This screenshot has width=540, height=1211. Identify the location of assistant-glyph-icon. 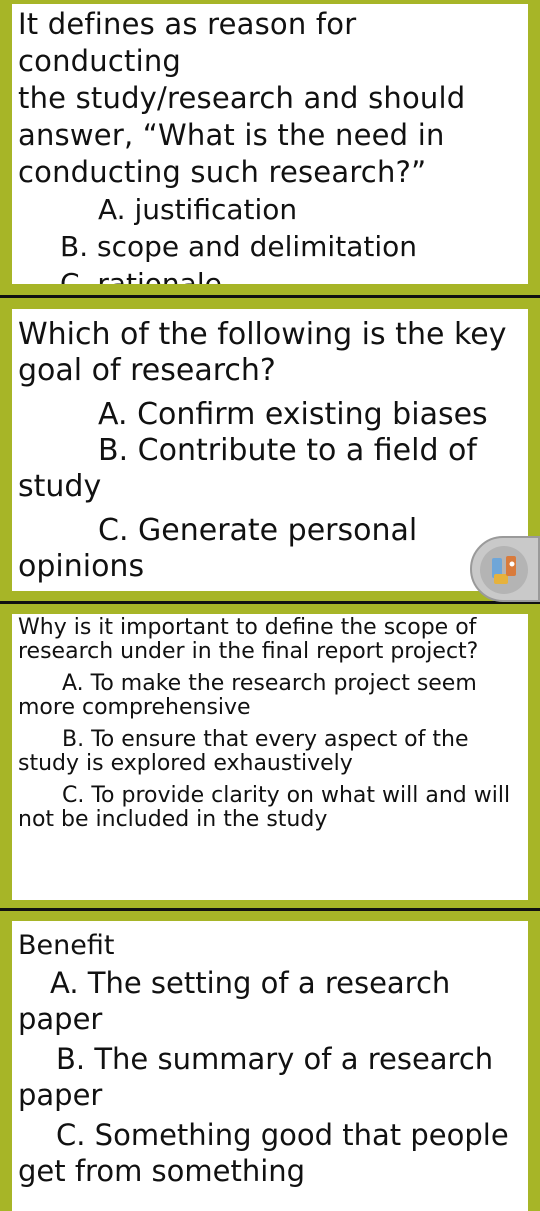
(504, 570).